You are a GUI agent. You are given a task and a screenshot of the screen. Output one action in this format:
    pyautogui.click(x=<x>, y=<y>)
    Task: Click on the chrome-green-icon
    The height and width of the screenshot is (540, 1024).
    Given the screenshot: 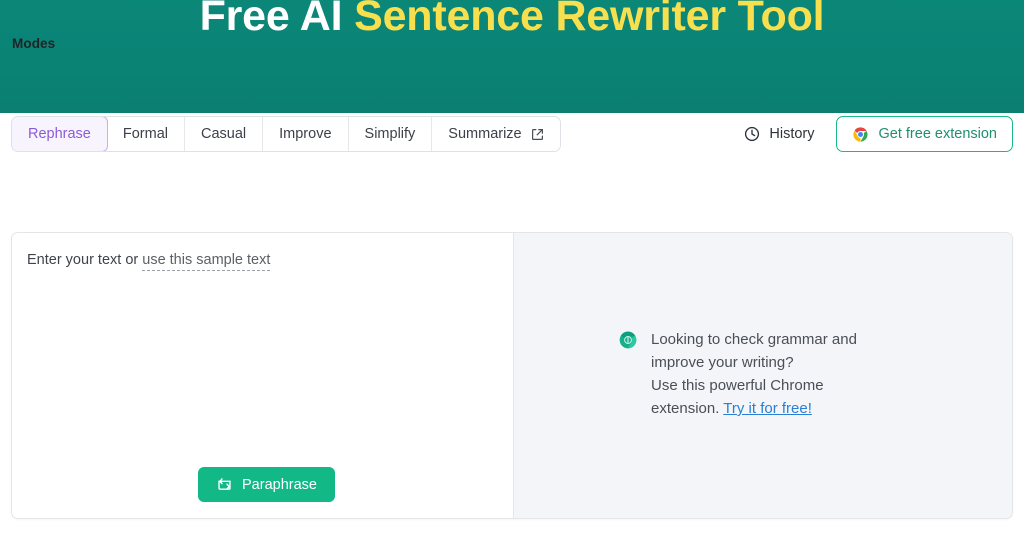 What is the action you would take?
    pyautogui.click(x=628, y=340)
    